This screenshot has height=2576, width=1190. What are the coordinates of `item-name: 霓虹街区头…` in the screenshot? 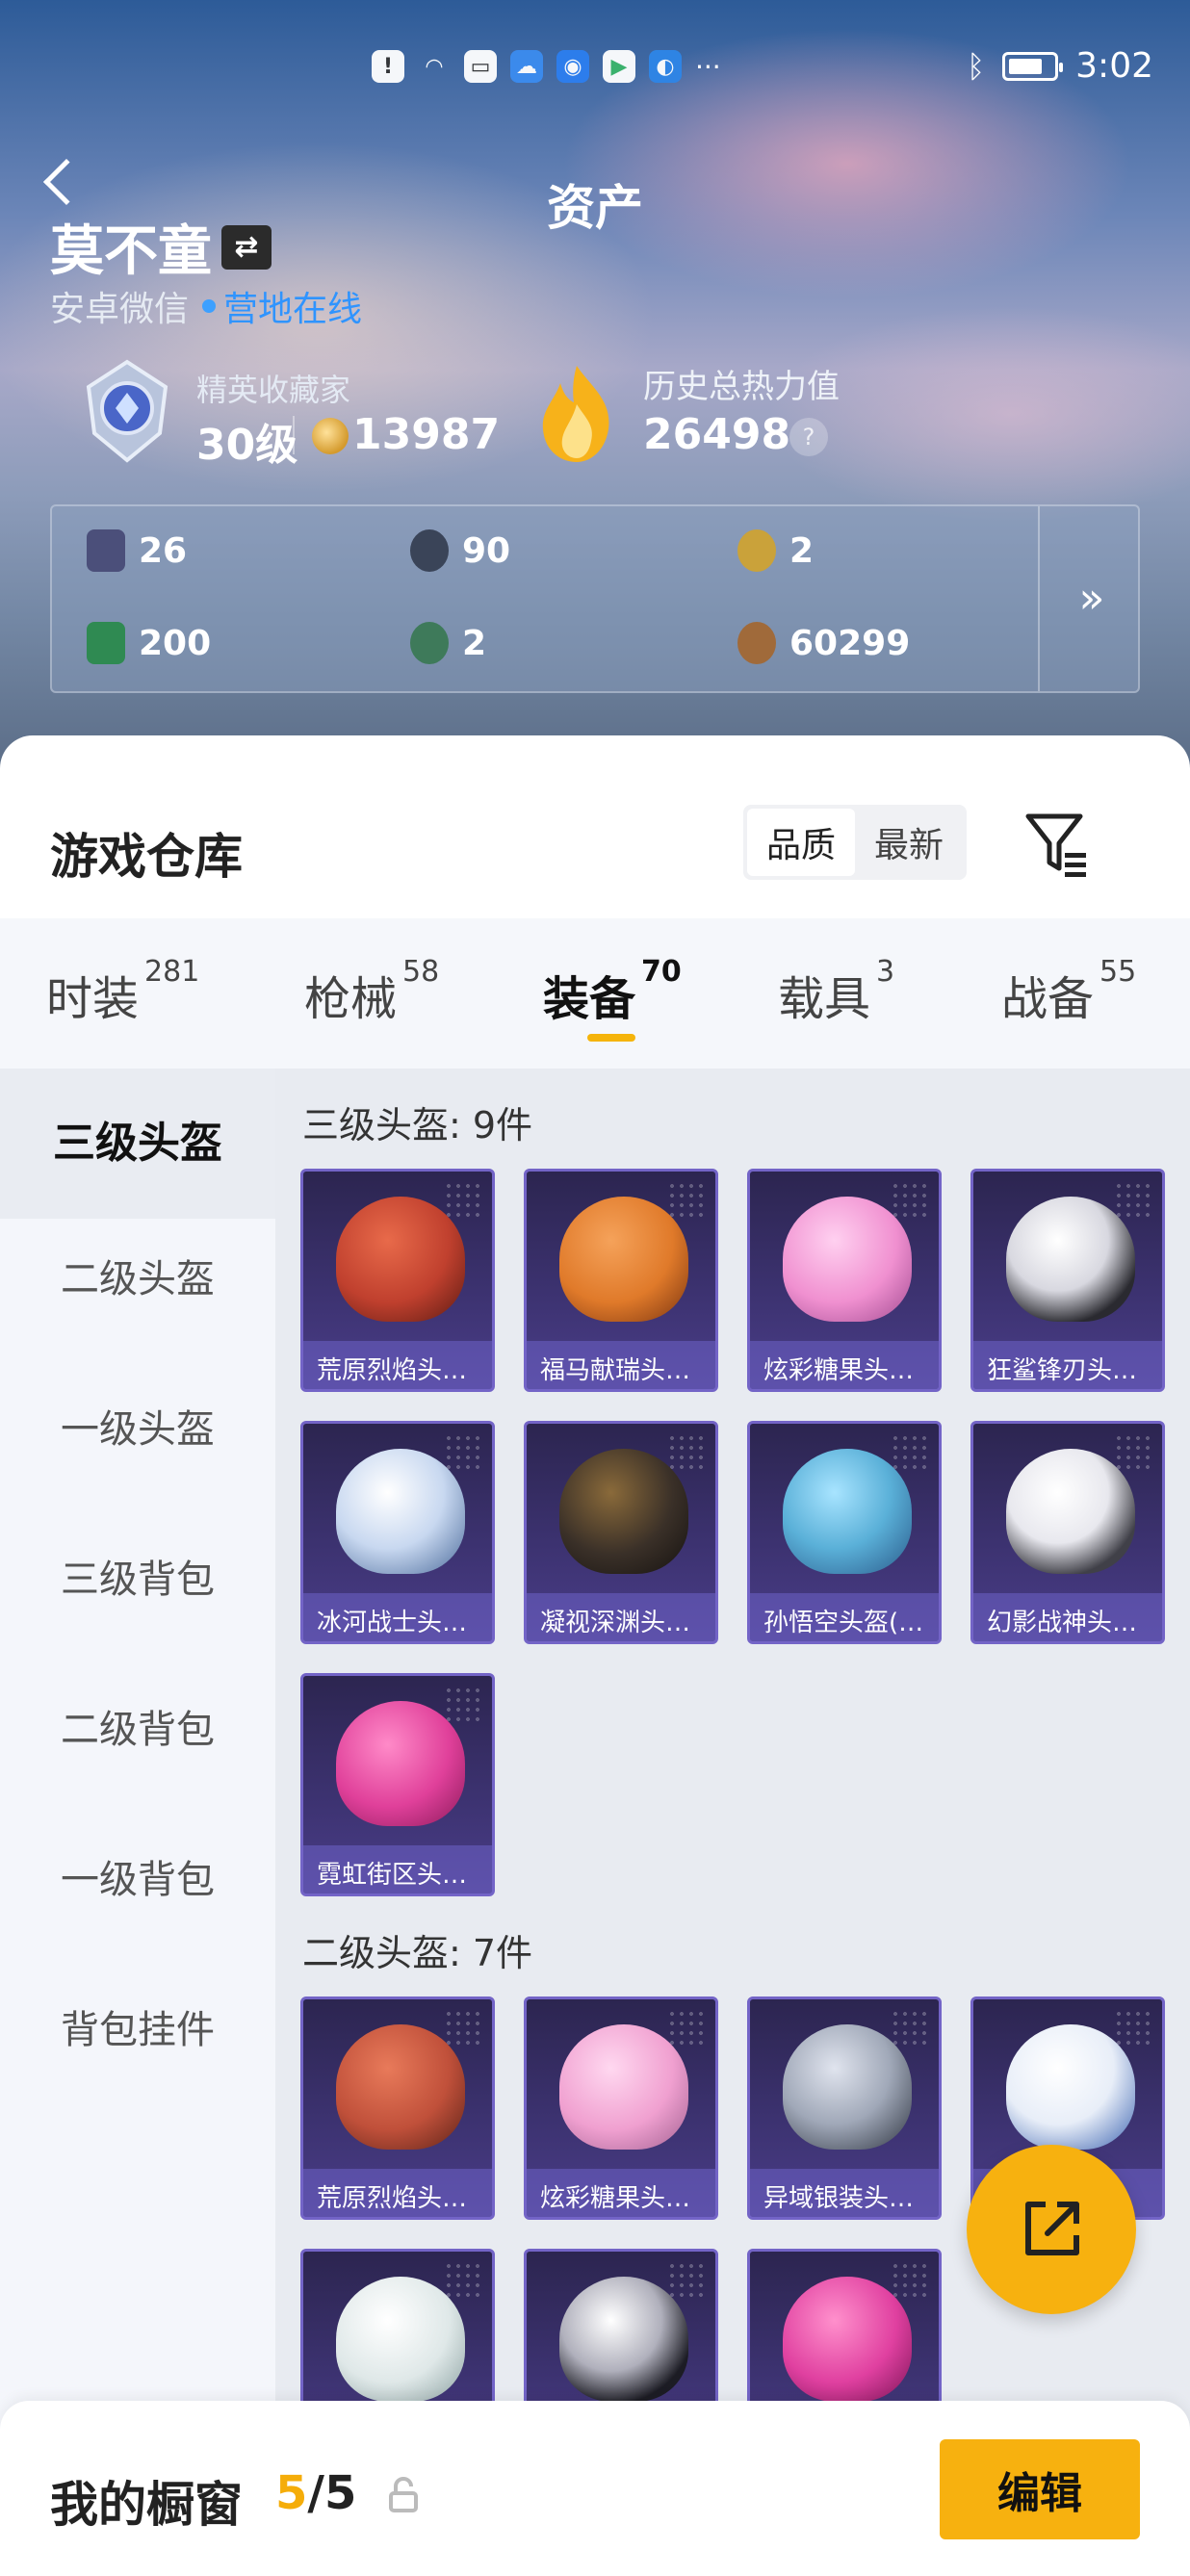 It's located at (398, 1869).